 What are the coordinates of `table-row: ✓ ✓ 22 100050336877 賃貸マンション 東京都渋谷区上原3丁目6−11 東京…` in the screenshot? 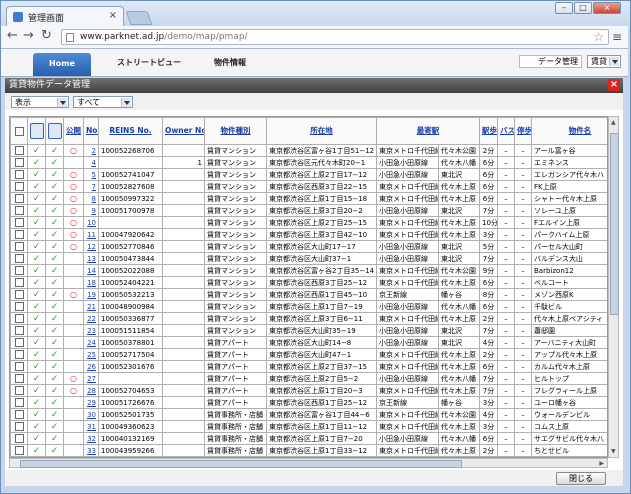 It's located at (308, 318).